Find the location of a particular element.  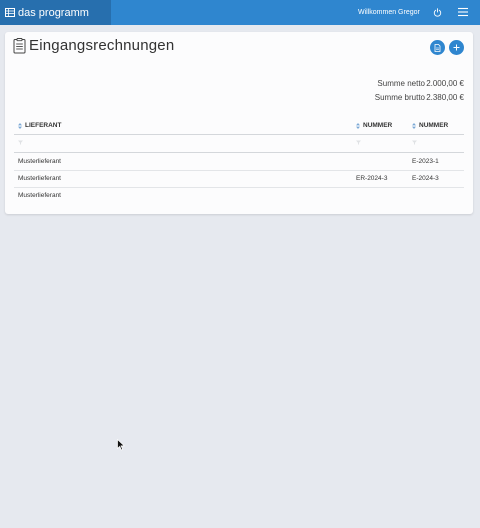

column-header-nummer-1: NUMMER is located at coordinates (374, 125).